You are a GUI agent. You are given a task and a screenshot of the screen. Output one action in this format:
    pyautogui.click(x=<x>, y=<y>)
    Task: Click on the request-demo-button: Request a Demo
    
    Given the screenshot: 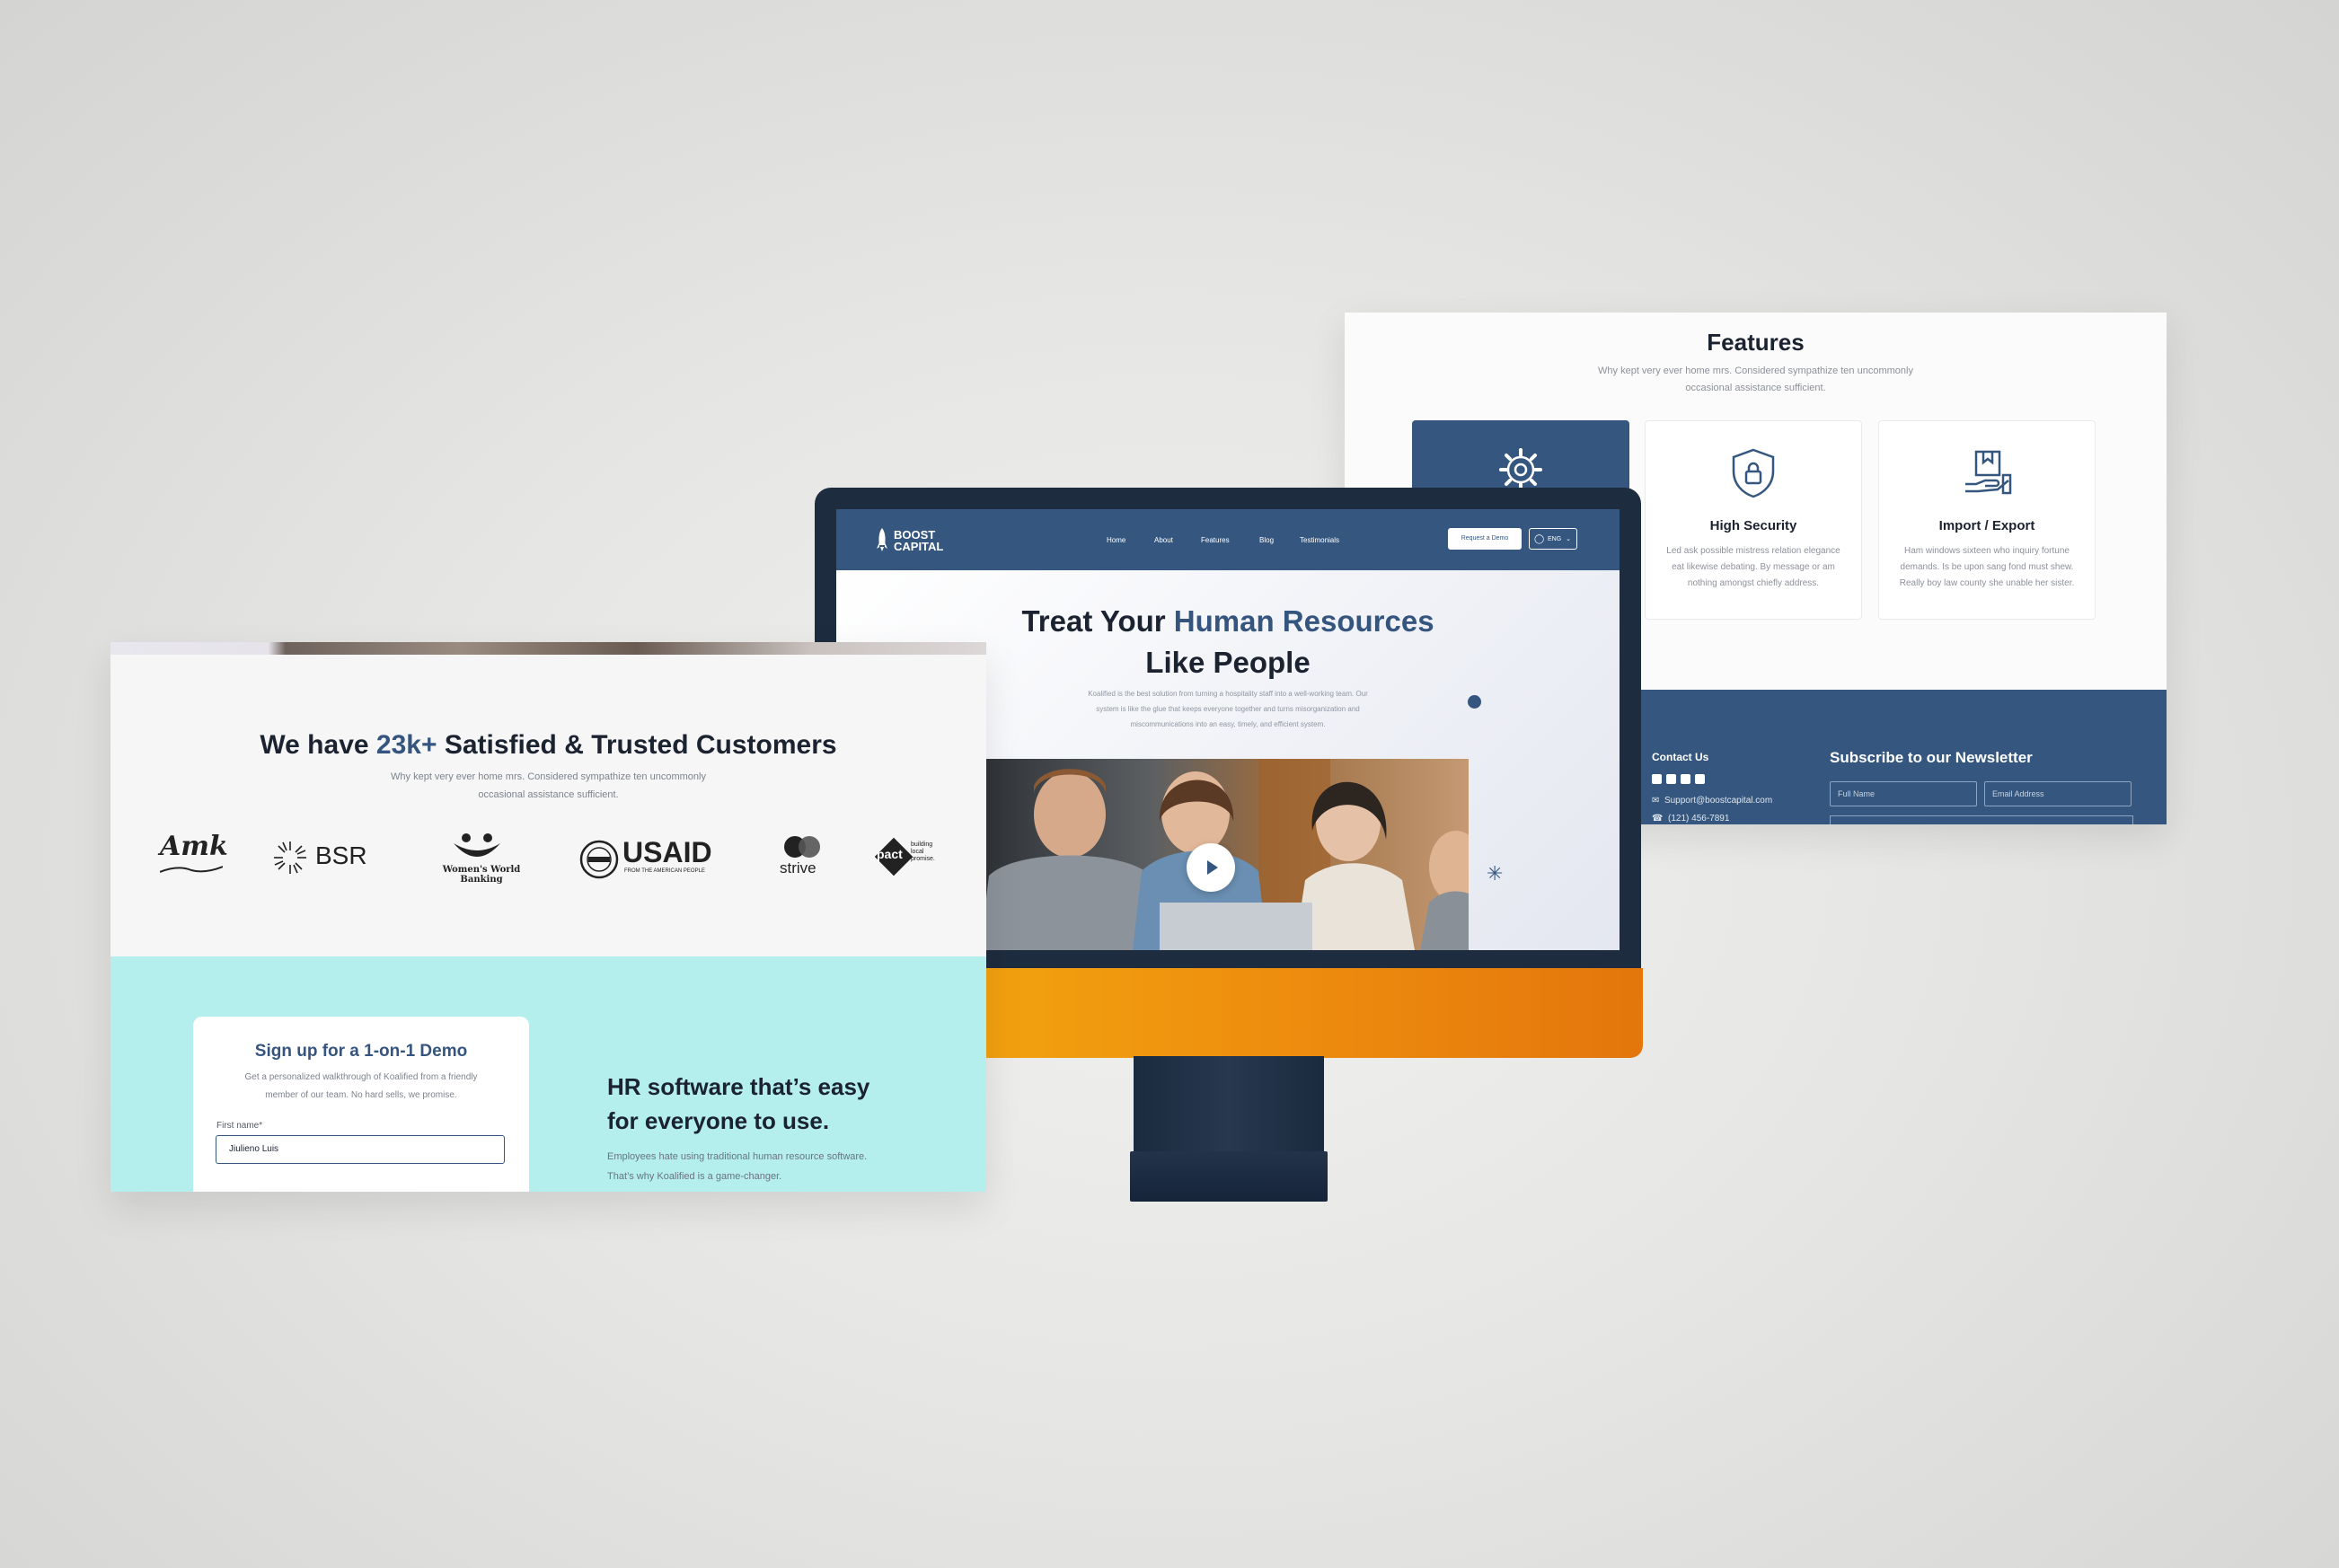 What is the action you would take?
    pyautogui.click(x=1485, y=539)
    